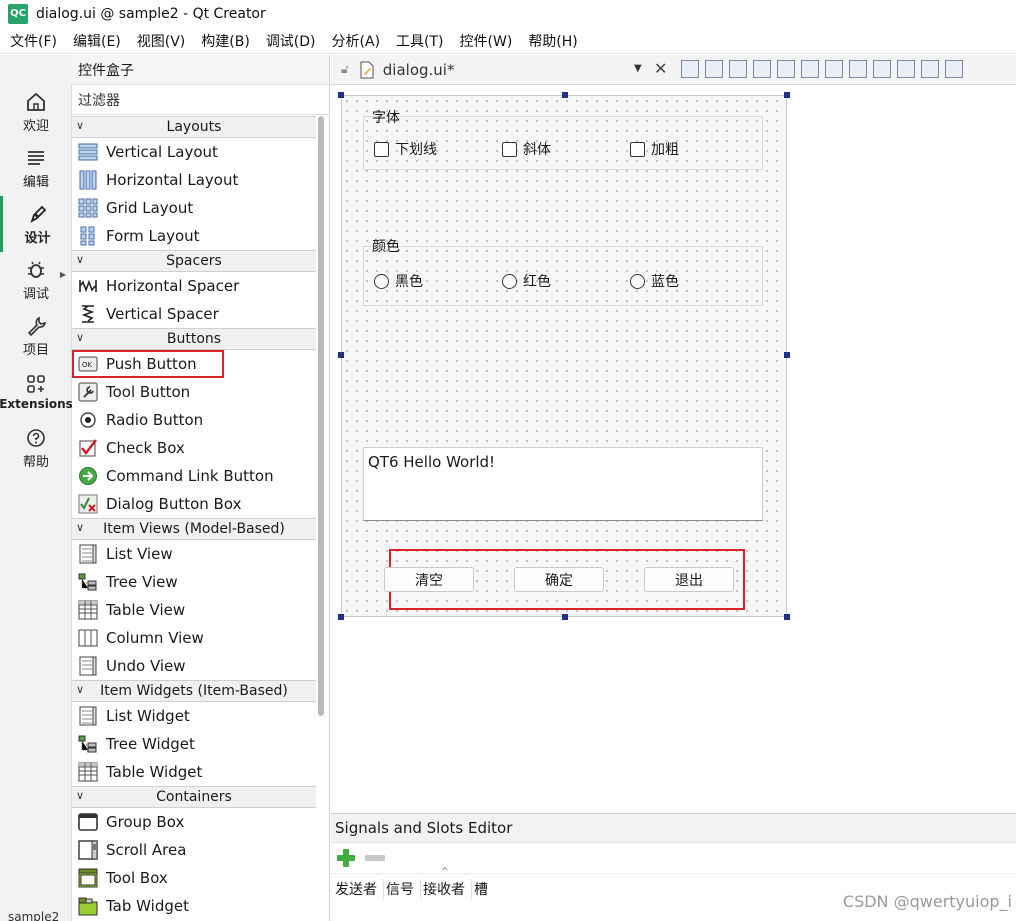 The height and width of the screenshot is (921, 1016). Describe the element at coordinates (660, 68) in the screenshot. I see `close-icon: ✕` at that location.